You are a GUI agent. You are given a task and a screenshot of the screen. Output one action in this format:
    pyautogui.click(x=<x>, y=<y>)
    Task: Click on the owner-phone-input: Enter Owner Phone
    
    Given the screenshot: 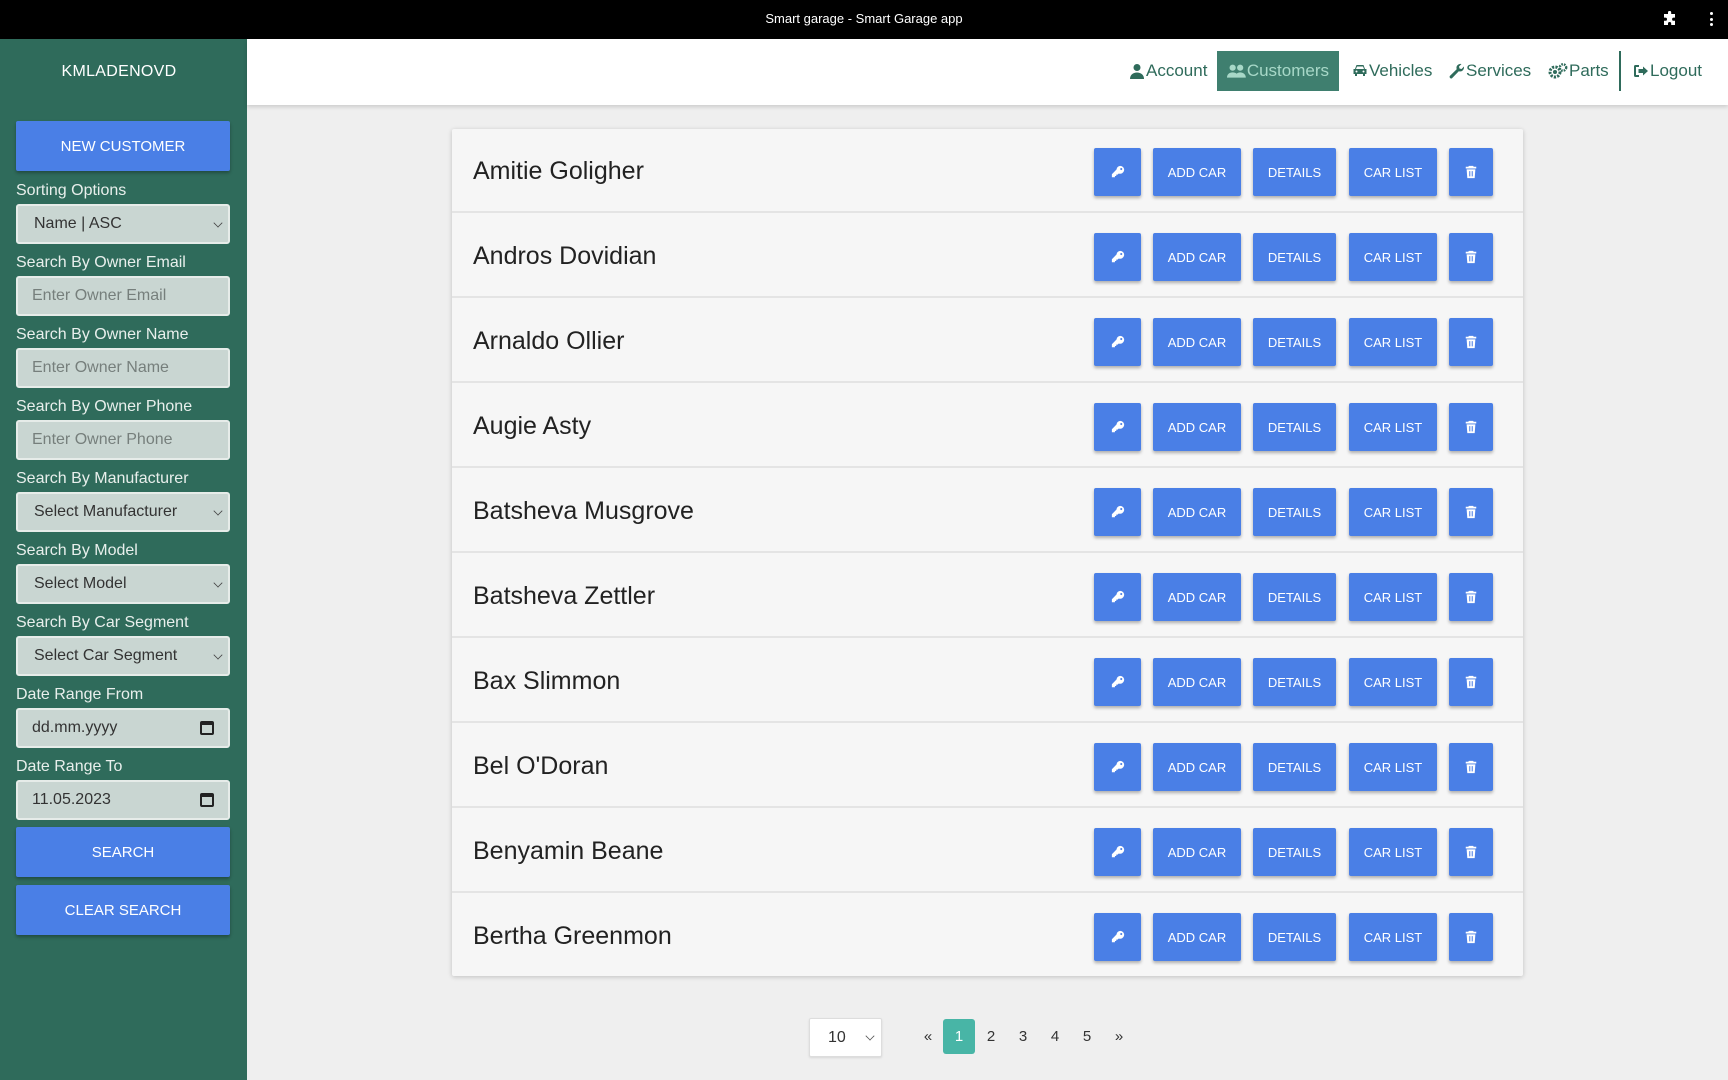 What is the action you would take?
    pyautogui.click(x=123, y=440)
    